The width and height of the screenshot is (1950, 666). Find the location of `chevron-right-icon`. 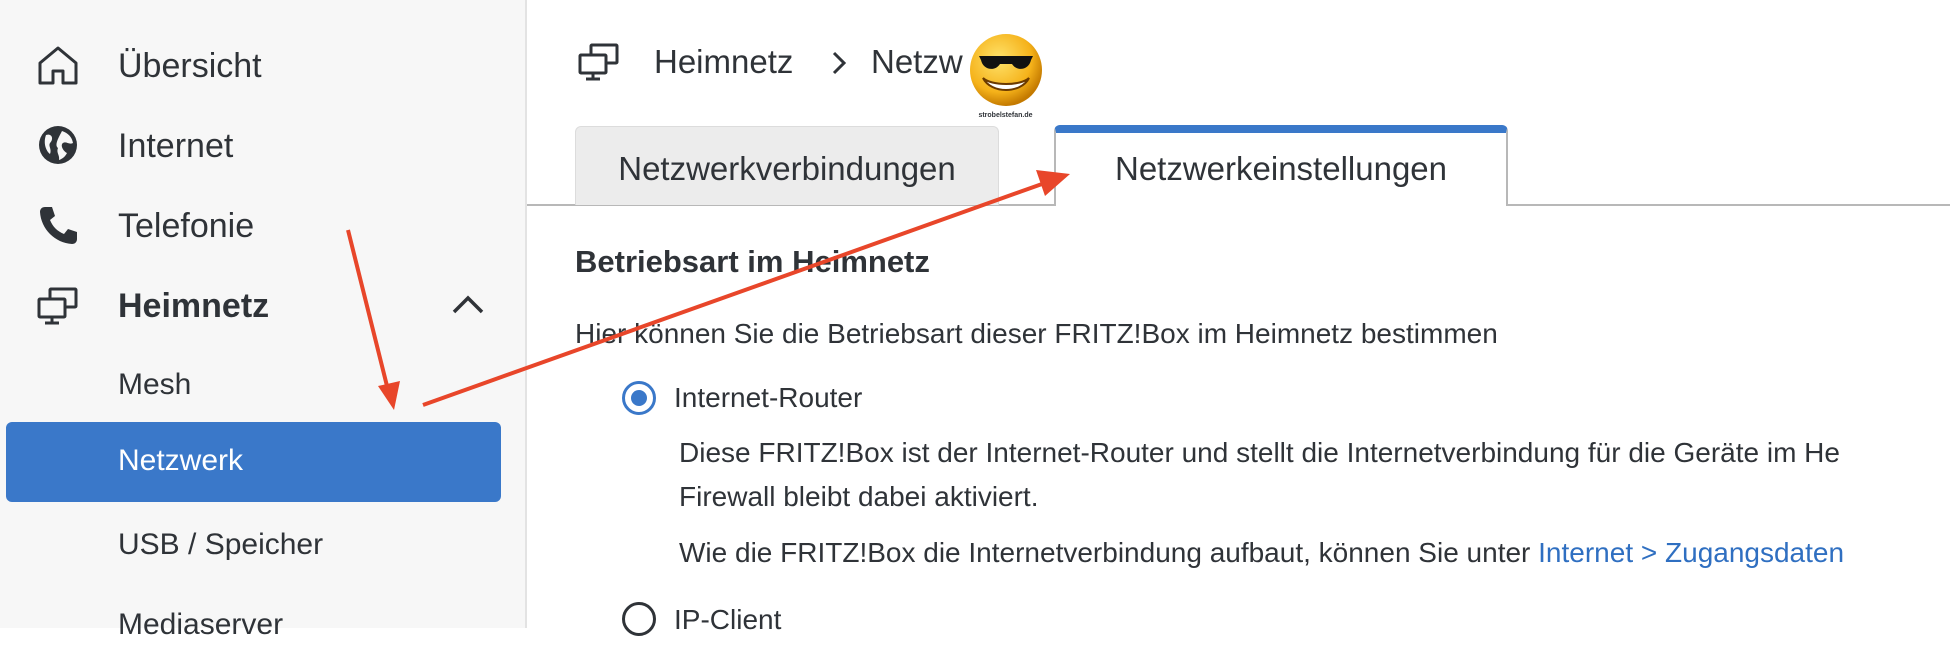

chevron-right-icon is located at coordinates (839, 63).